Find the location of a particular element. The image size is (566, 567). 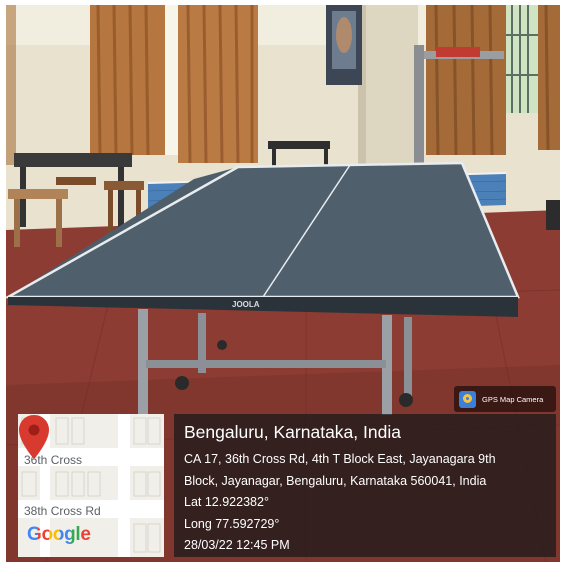

latitude-text: Lat 12.922382° is located at coordinates (226, 502).